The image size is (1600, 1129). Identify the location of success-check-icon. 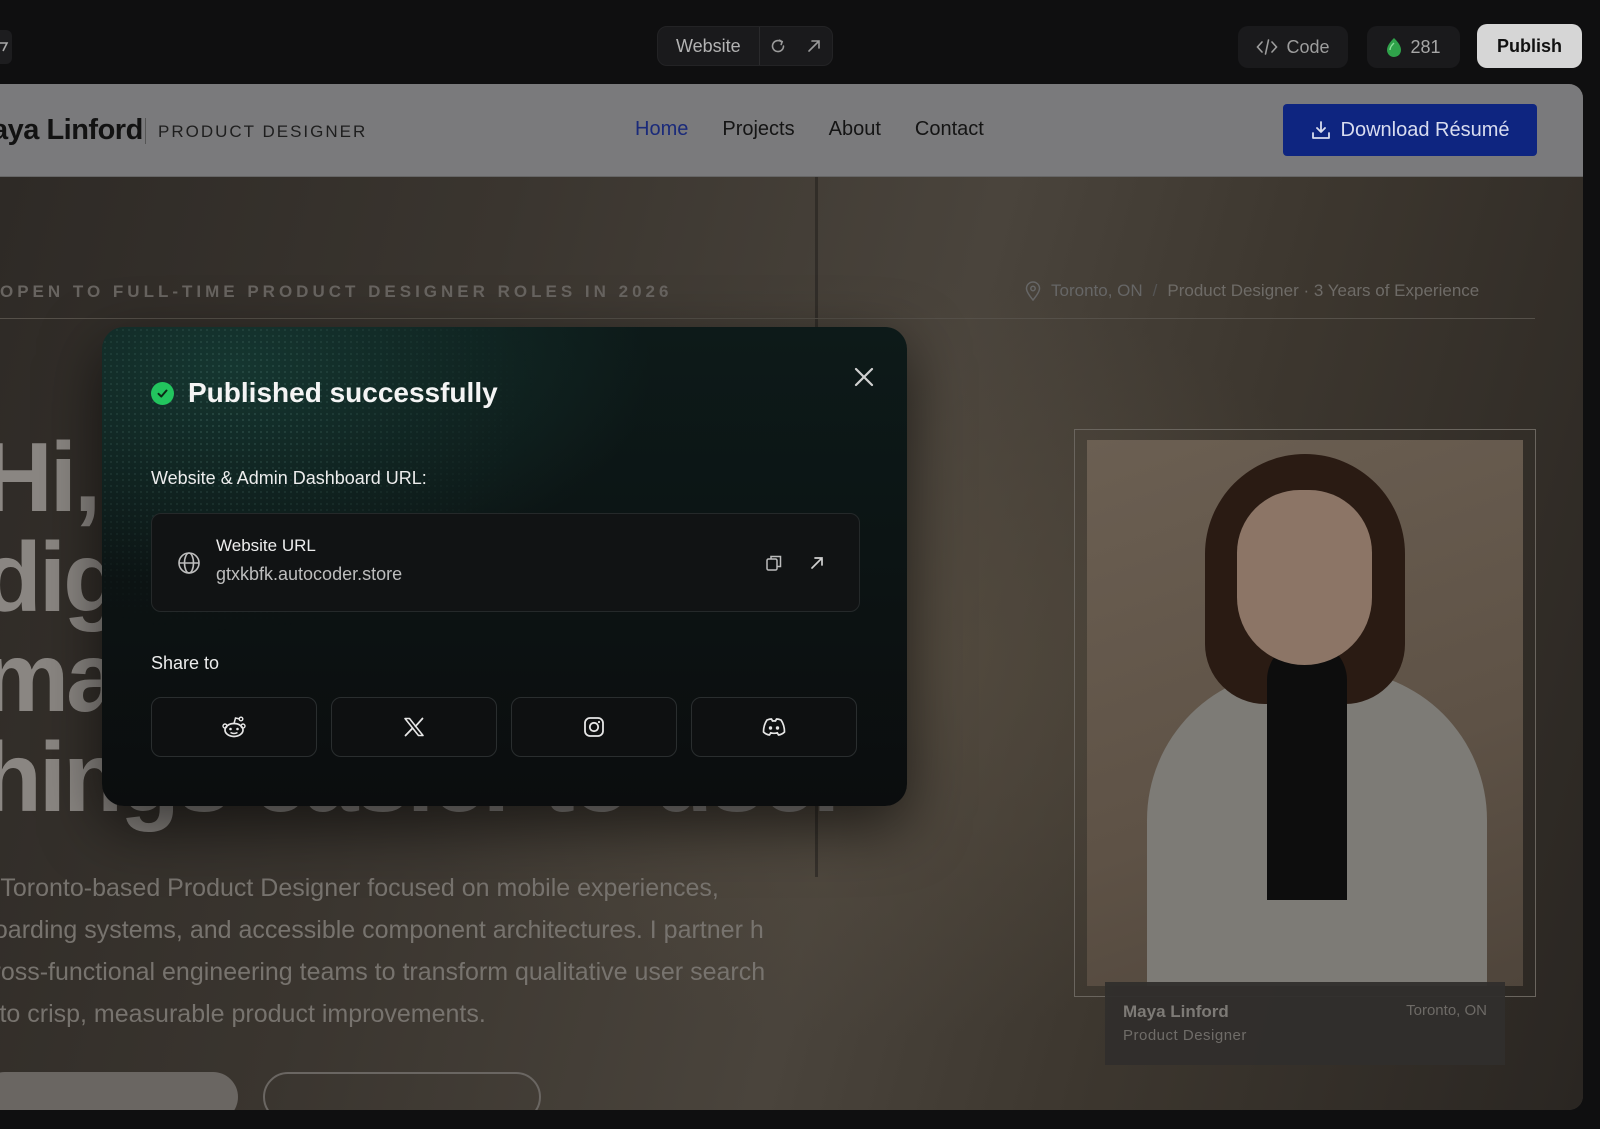
(162, 393).